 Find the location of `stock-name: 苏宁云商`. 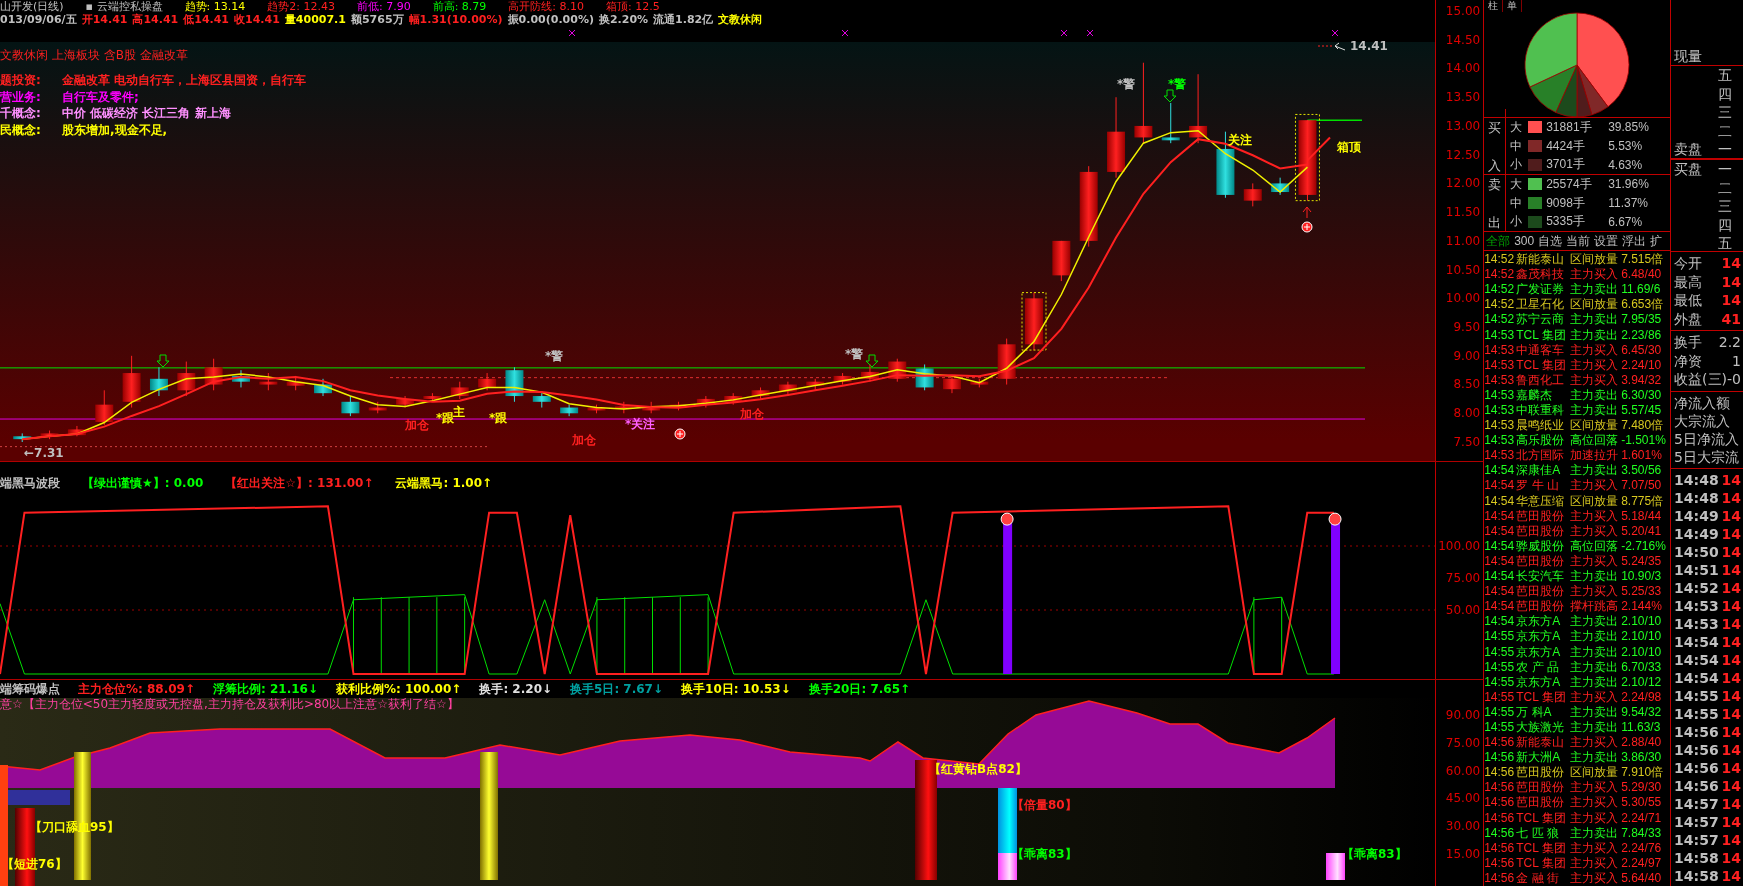

stock-name: 苏宁云商 is located at coordinates (1542, 320).